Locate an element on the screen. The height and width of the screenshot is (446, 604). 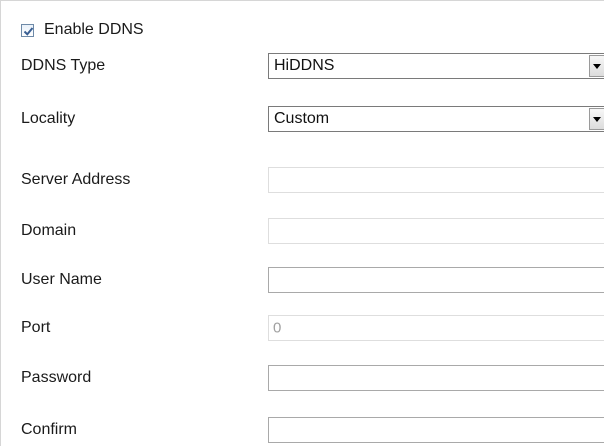
enable-ddns-checkbox is located at coordinates (27, 30).